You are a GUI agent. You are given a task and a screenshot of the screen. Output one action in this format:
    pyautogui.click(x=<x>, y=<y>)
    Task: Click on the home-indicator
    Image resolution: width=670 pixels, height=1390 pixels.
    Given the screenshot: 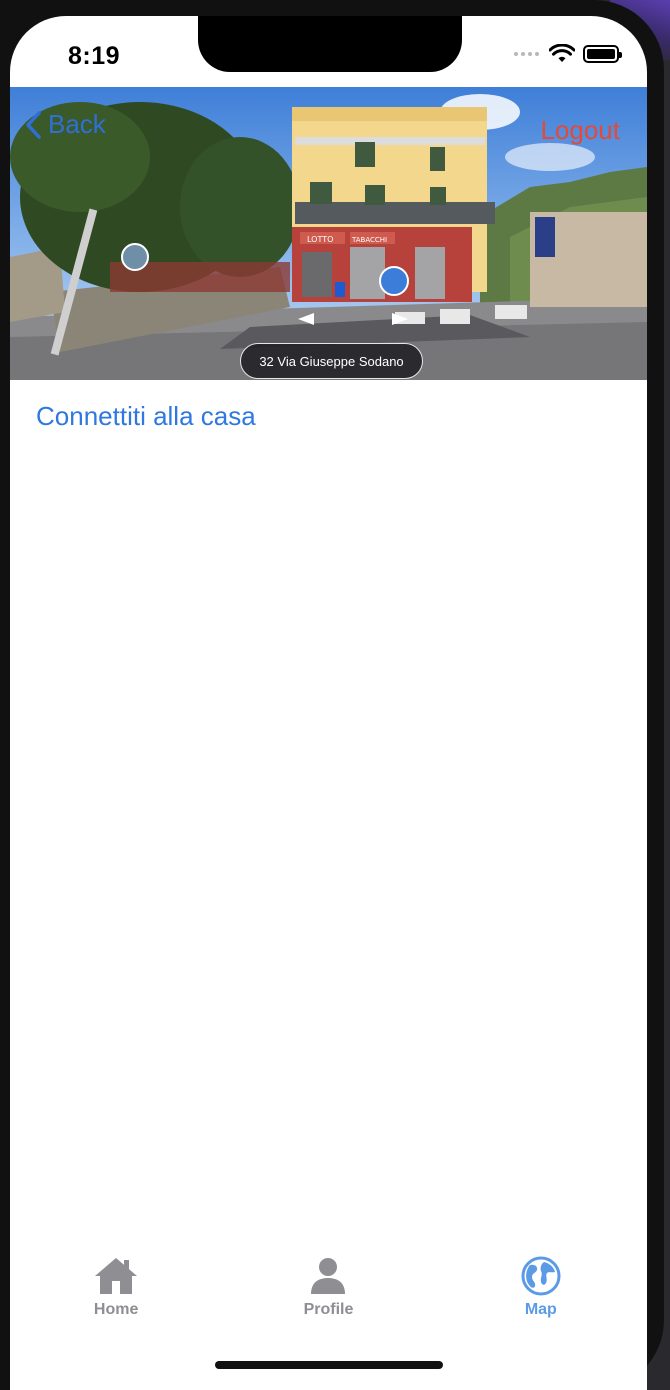 What is the action you would take?
    pyautogui.click(x=329, y=1365)
    